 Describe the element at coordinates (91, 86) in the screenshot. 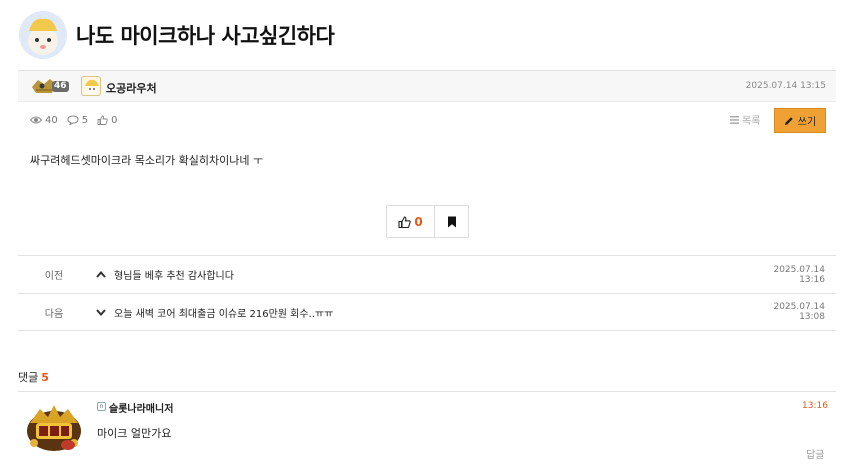

I see `user-icon` at that location.